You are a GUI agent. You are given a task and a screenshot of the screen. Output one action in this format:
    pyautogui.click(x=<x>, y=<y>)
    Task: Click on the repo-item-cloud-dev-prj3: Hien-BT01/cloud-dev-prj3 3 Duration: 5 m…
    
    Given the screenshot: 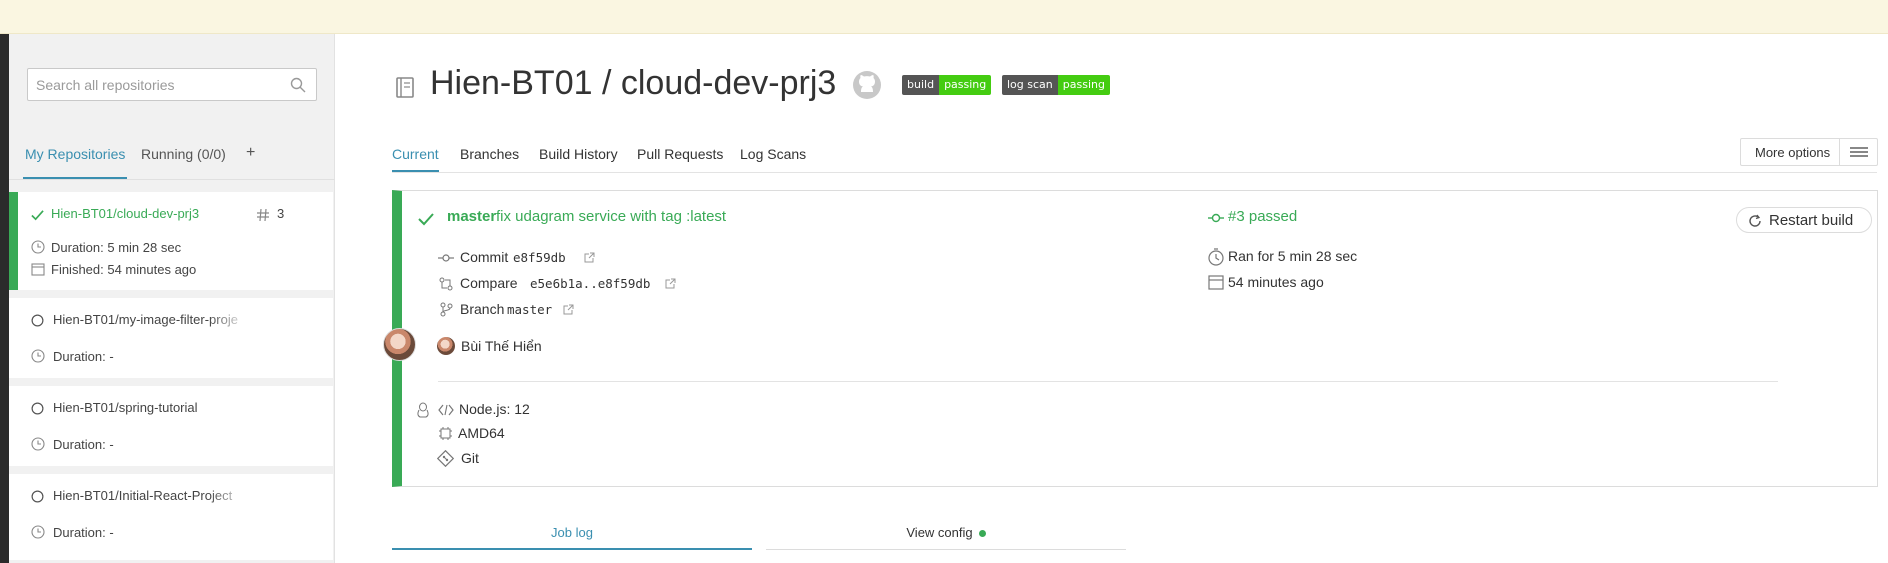 What is the action you would take?
    pyautogui.click(x=171, y=241)
    